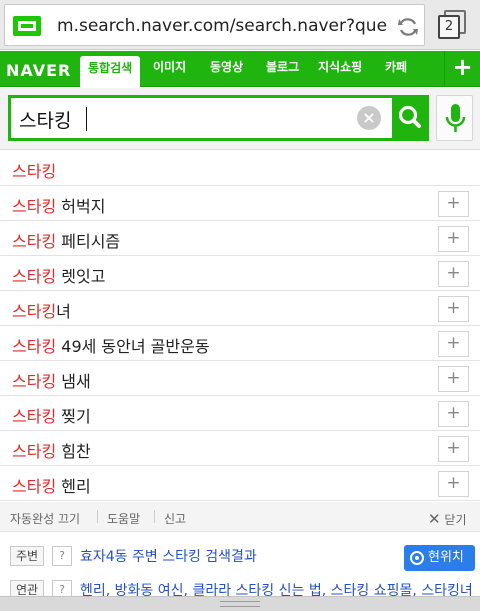 The image size is (480, 611). Describe the element at coordinates (240, 378) in the screenshot. I see `suggestion-item: 스타킹 냄새 +` at that location.